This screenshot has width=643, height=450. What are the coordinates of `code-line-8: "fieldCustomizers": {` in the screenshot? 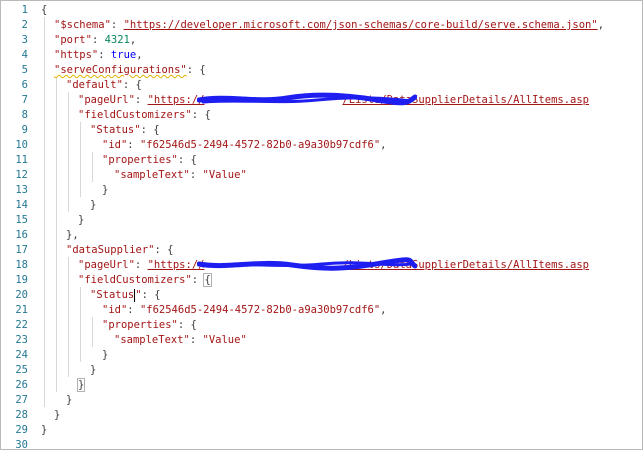 It's located at (144, 115).